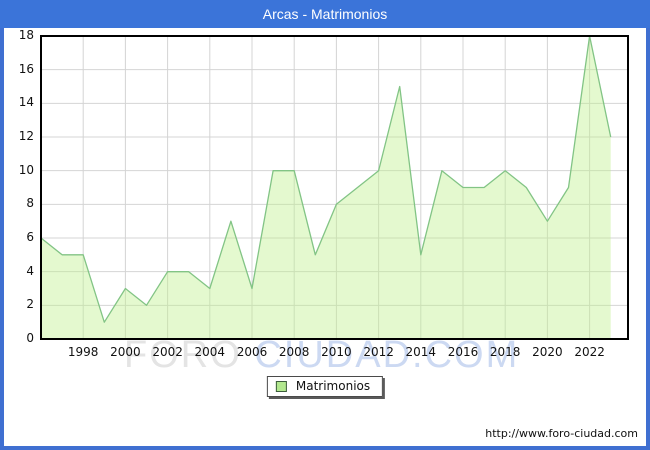 This screenshot has width=650, height=450. I want to click on page-title: Arcas - Matrimonios, so click(325, 14).